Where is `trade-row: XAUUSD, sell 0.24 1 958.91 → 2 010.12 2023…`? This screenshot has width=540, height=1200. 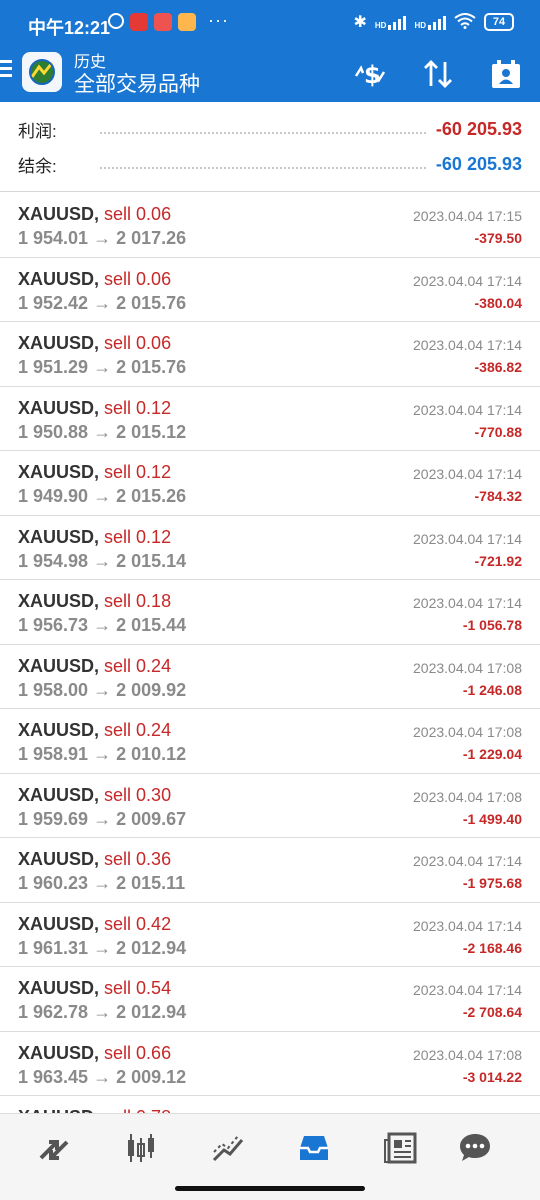
trade-row: XAUUSD, sell 0.24 1 958.91 → 2 010.12 2023… is located at coordinates (270, 741).